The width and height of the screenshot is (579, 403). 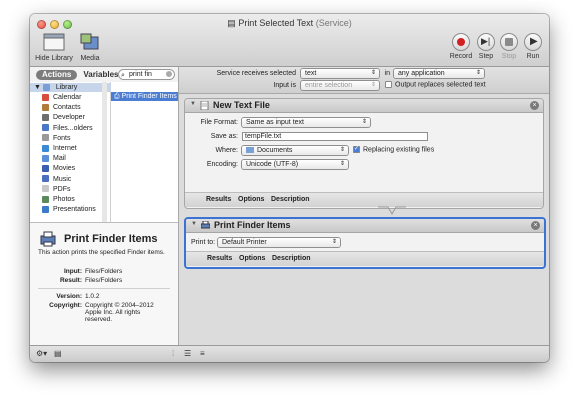 What do you see at coordinates (89, 41) in the screenshot?
I see `media-icon` at bounding box center [89, 41].